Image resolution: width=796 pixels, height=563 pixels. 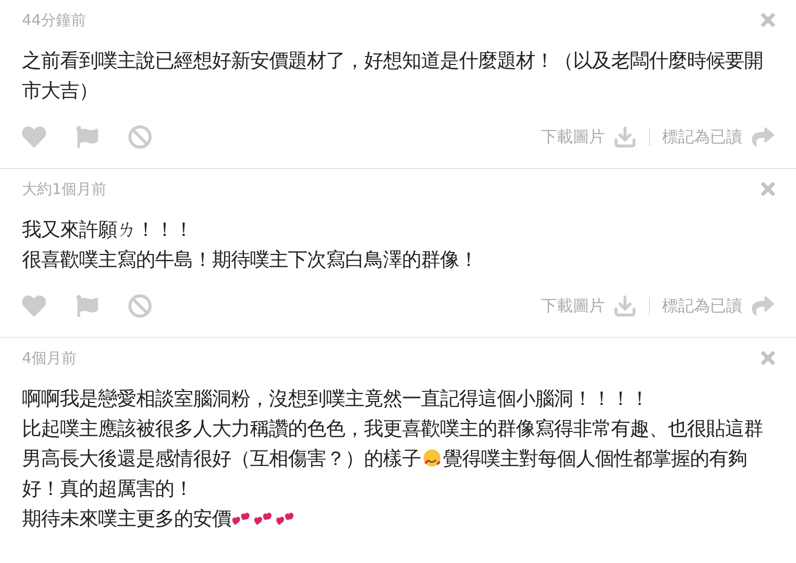 I want to click on comment-text: 比起噗主應該被很多人大力稱讚的色色，我更喜歡噗主的群像寫得非常有趣、也很貼這群男高長大後還是感情很好（互相傷害？）的樣子 覺得噗主對每個人個性都掌握的有夠好！真的超厲害的！, so click(x=393, y=459).